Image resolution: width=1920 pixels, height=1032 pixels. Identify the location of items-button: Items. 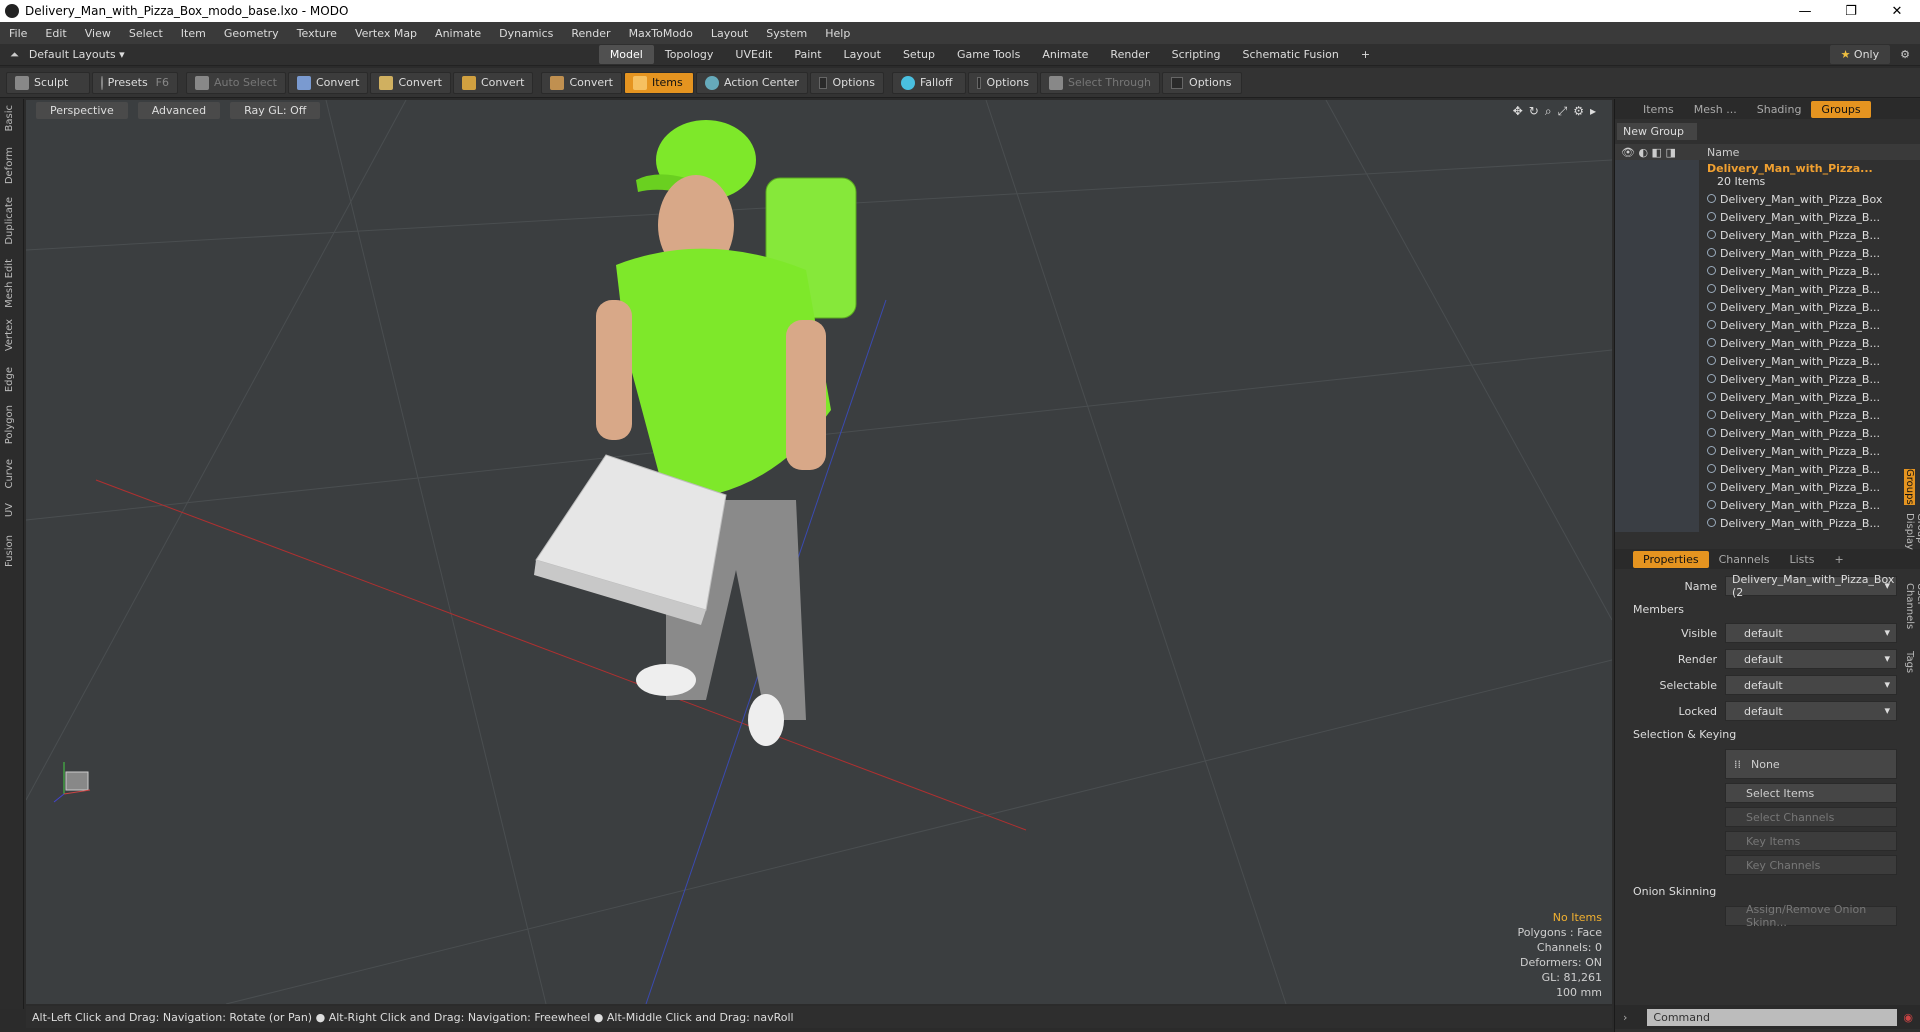
(658, 82).